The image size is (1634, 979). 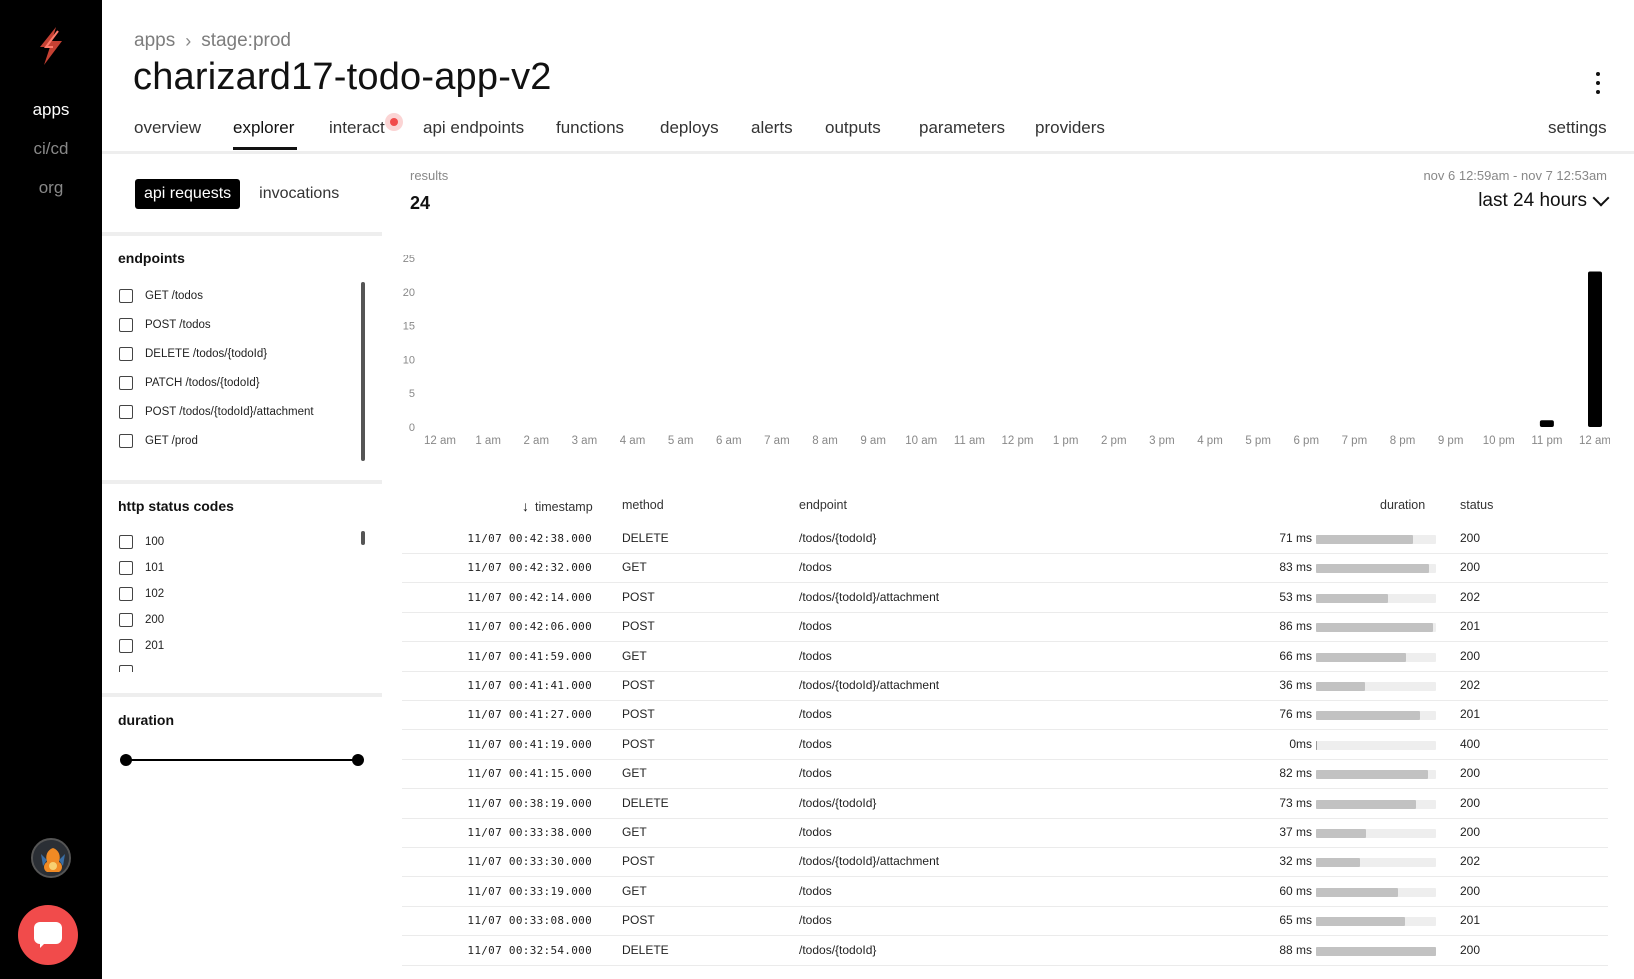 What do you see at coordinates (299, 194) in the screenshot?
I see `invocations-toggle: invocations` at bounding box center [299, 194].